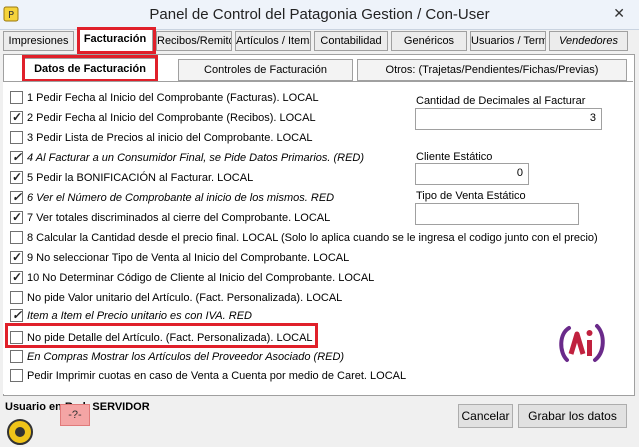 The width and height of the screenshot is (639, 447). Describe the element at coordinates (572, 416) in the screenshot. I see `save-button: Grabar los datos` at that location.